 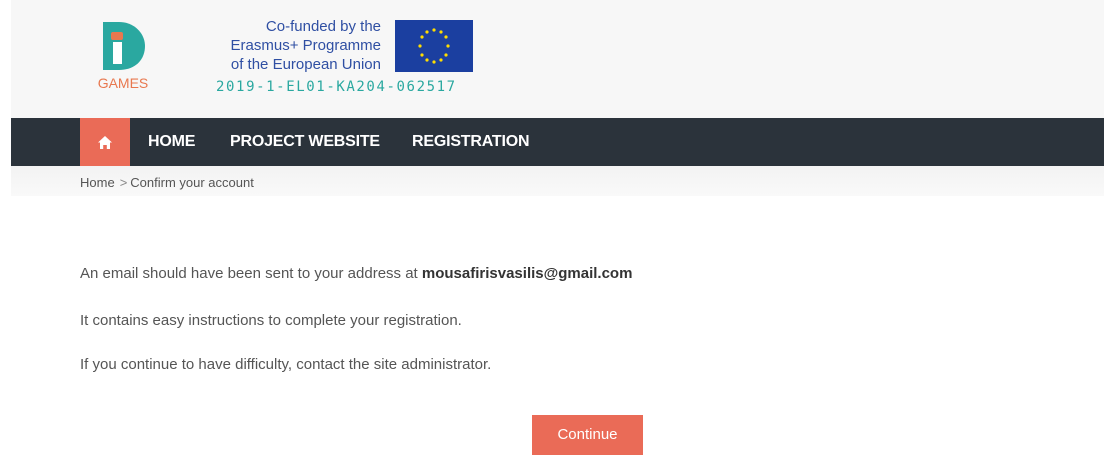 I want to click on nav-home-icon-button, so click(x=105, y=142).